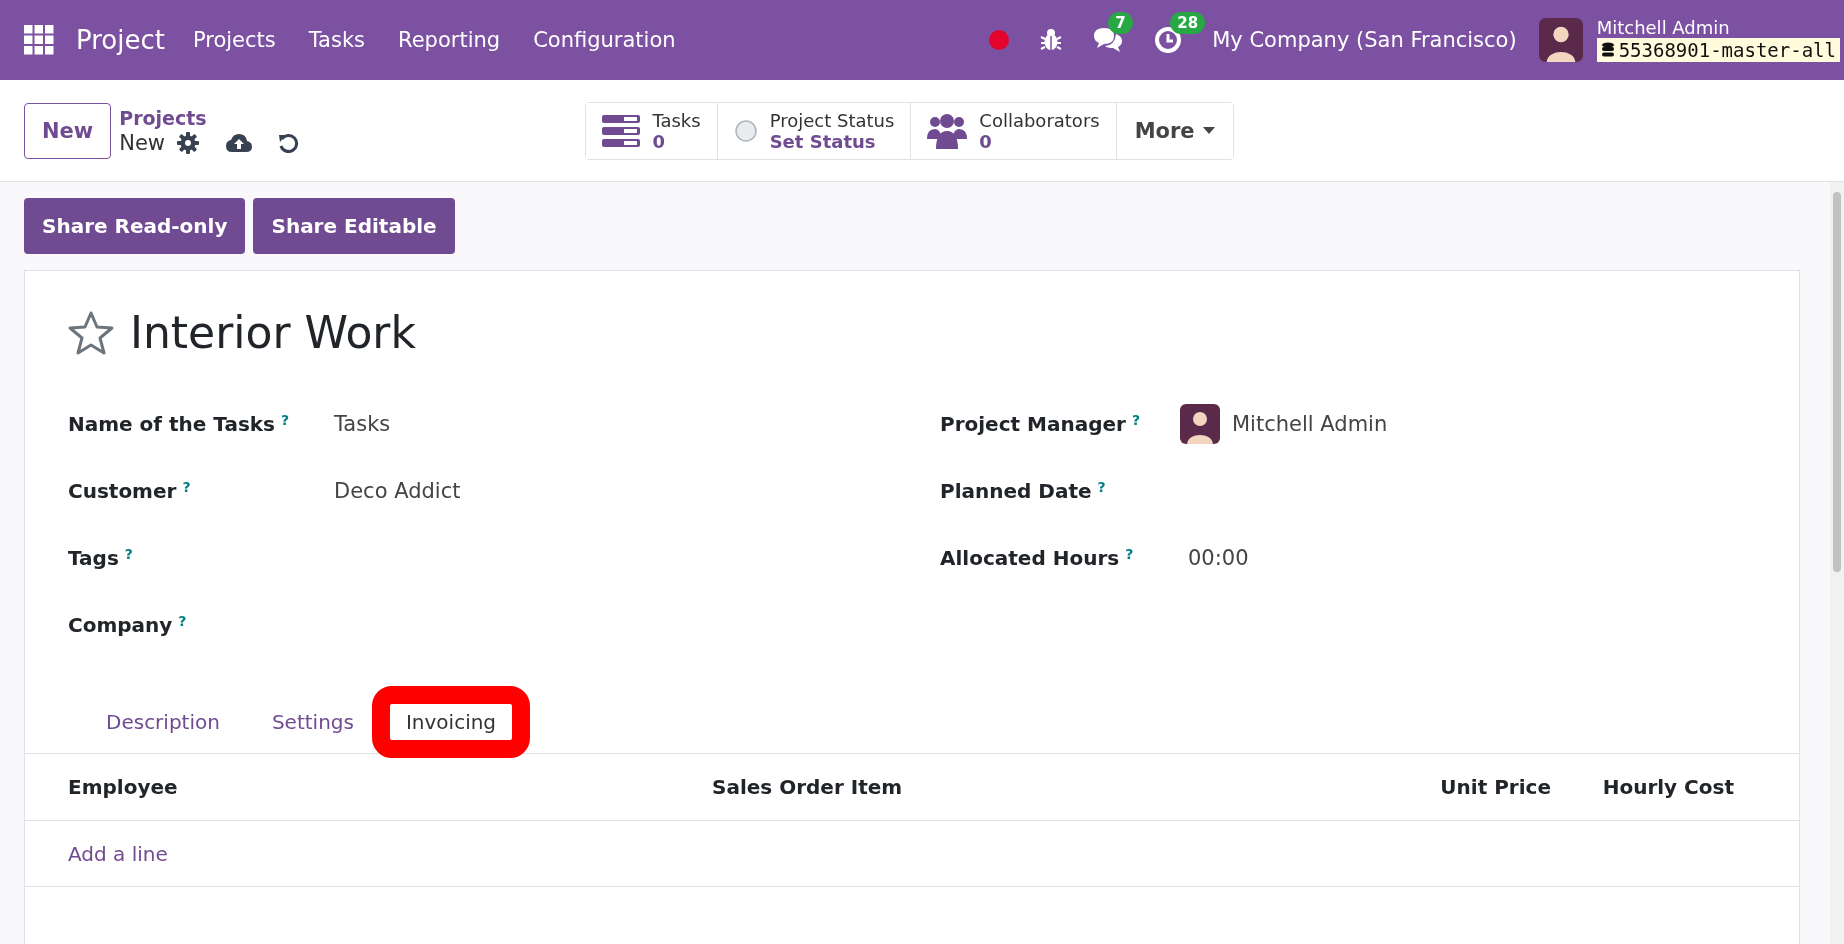 This screenshot has width=1844, height=944. I want to click on column-header: Employee, so click(123, 787).